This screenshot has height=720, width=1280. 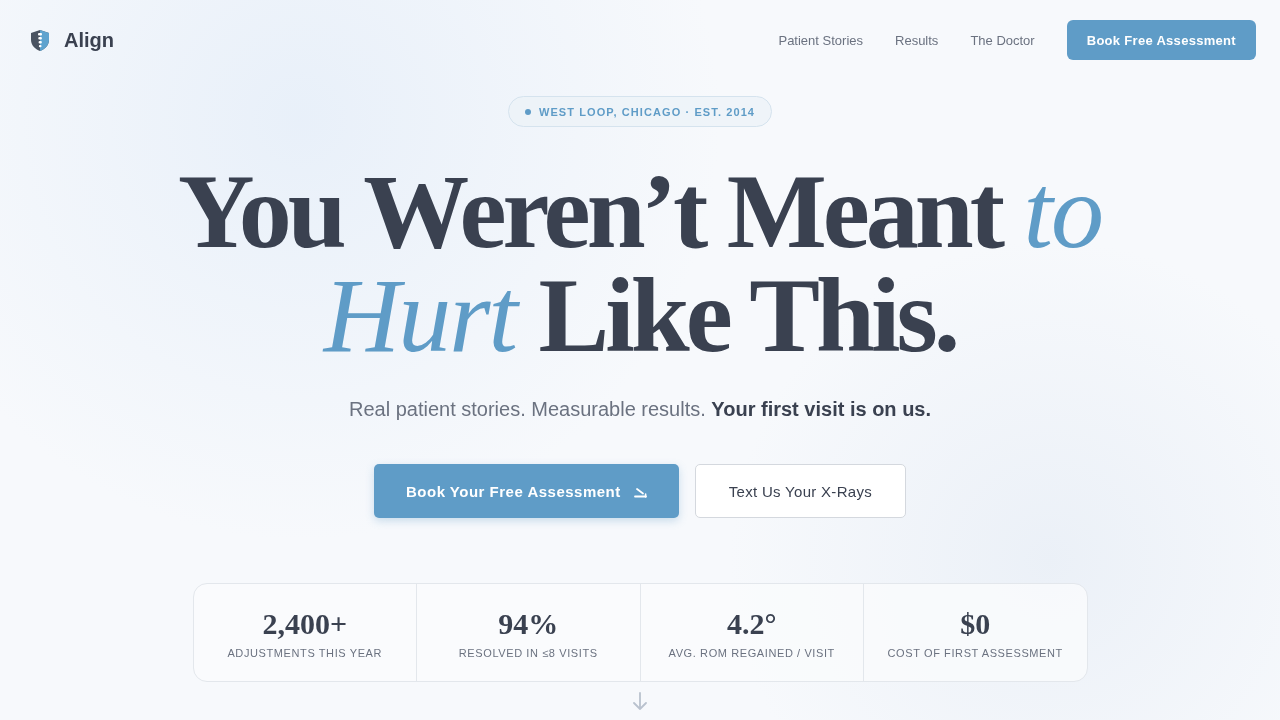 I want to click on stat-label: ADJUSTMENTS THIS YEAR, so click(x=305, y=652).